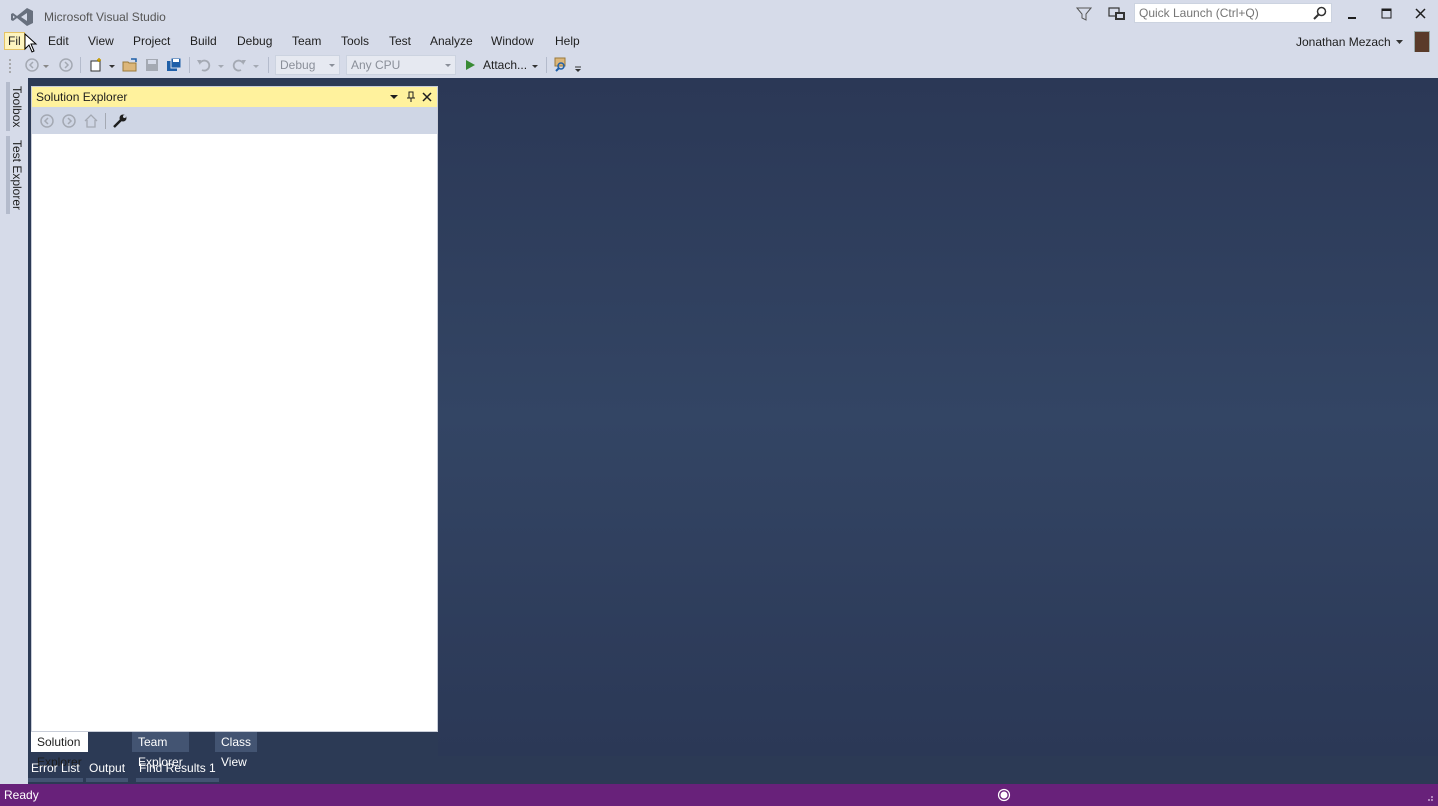 This screenshot has width=1438, height=806. Describe the element at coordinates (1387, 14) in the screenshot. I see `maximize-icon` at that location.